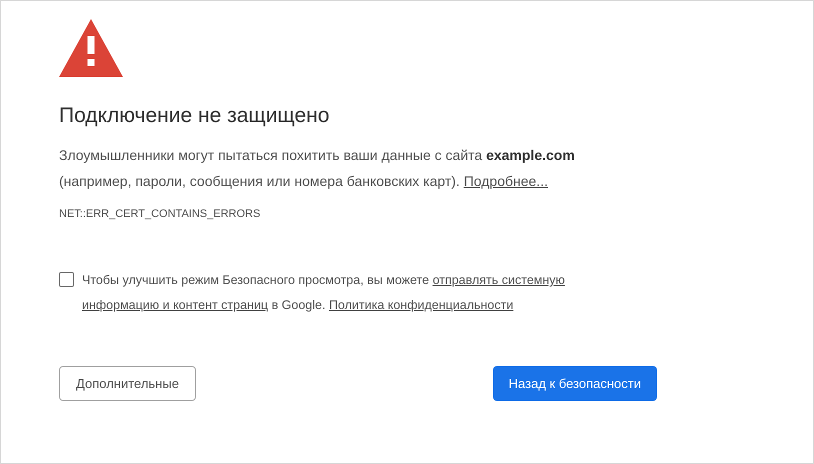  What do you see at coordinates (498, 280) in the screenshot?
I see `send-info-link: отправлять системную` at bounding box center [498, 280].